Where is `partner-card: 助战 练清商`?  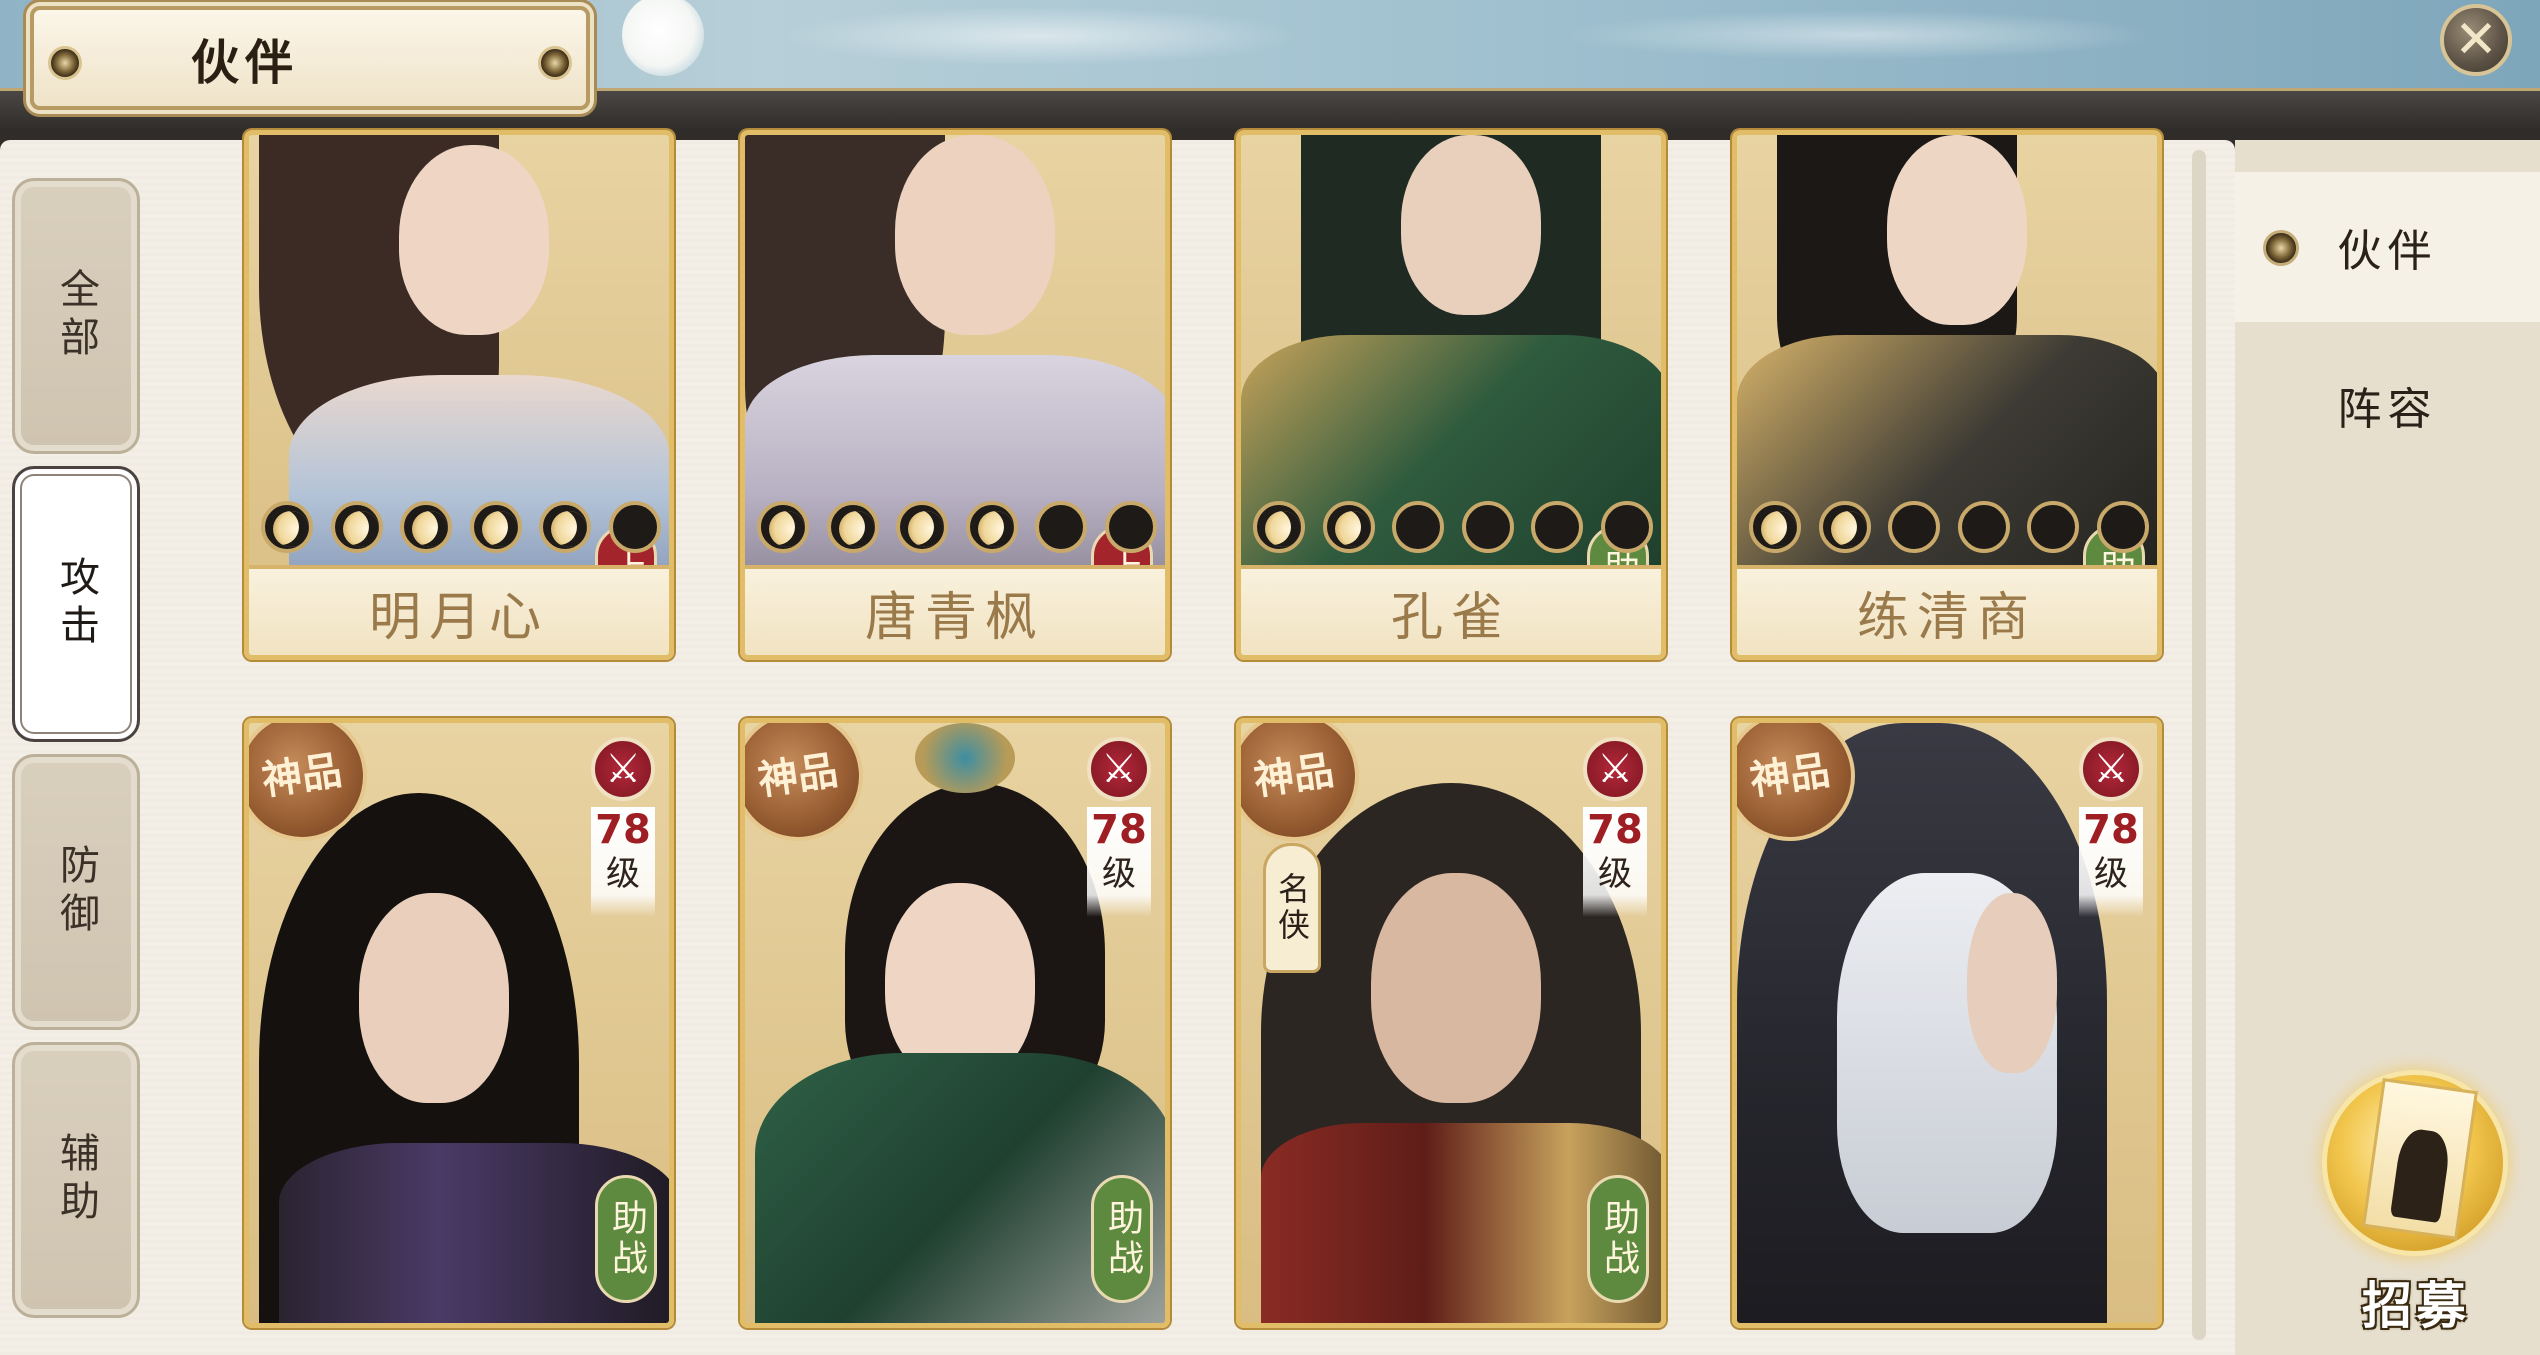 partner-card: 助战 练清商 is located at coordinates (1947, 395).